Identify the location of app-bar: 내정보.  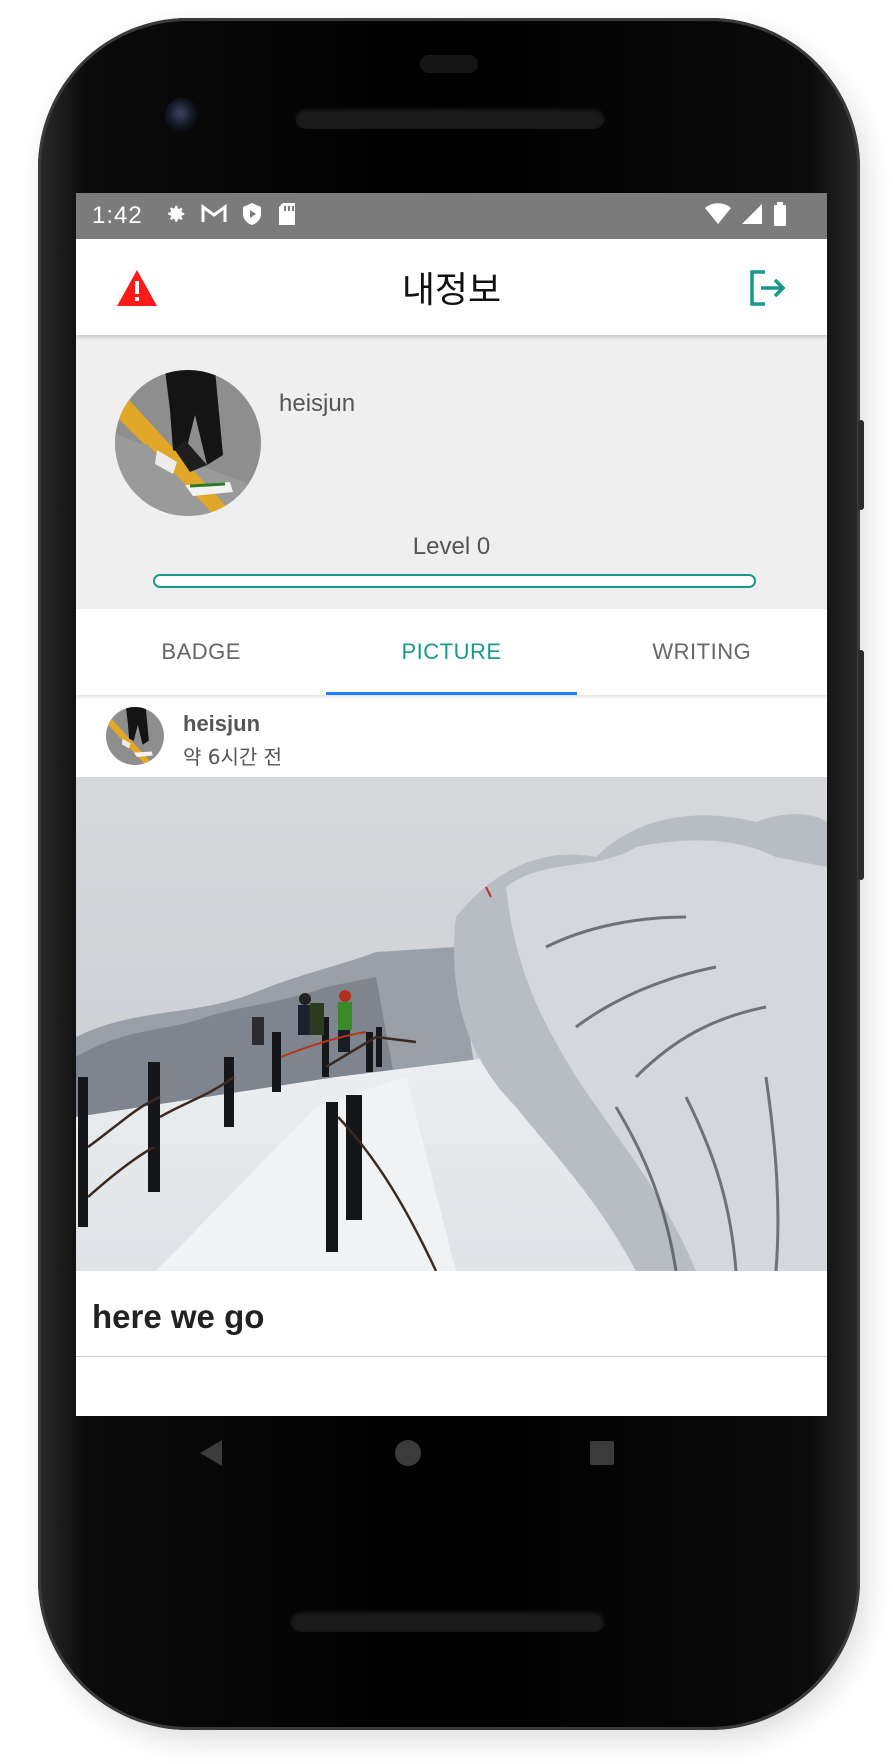
(451, 287).